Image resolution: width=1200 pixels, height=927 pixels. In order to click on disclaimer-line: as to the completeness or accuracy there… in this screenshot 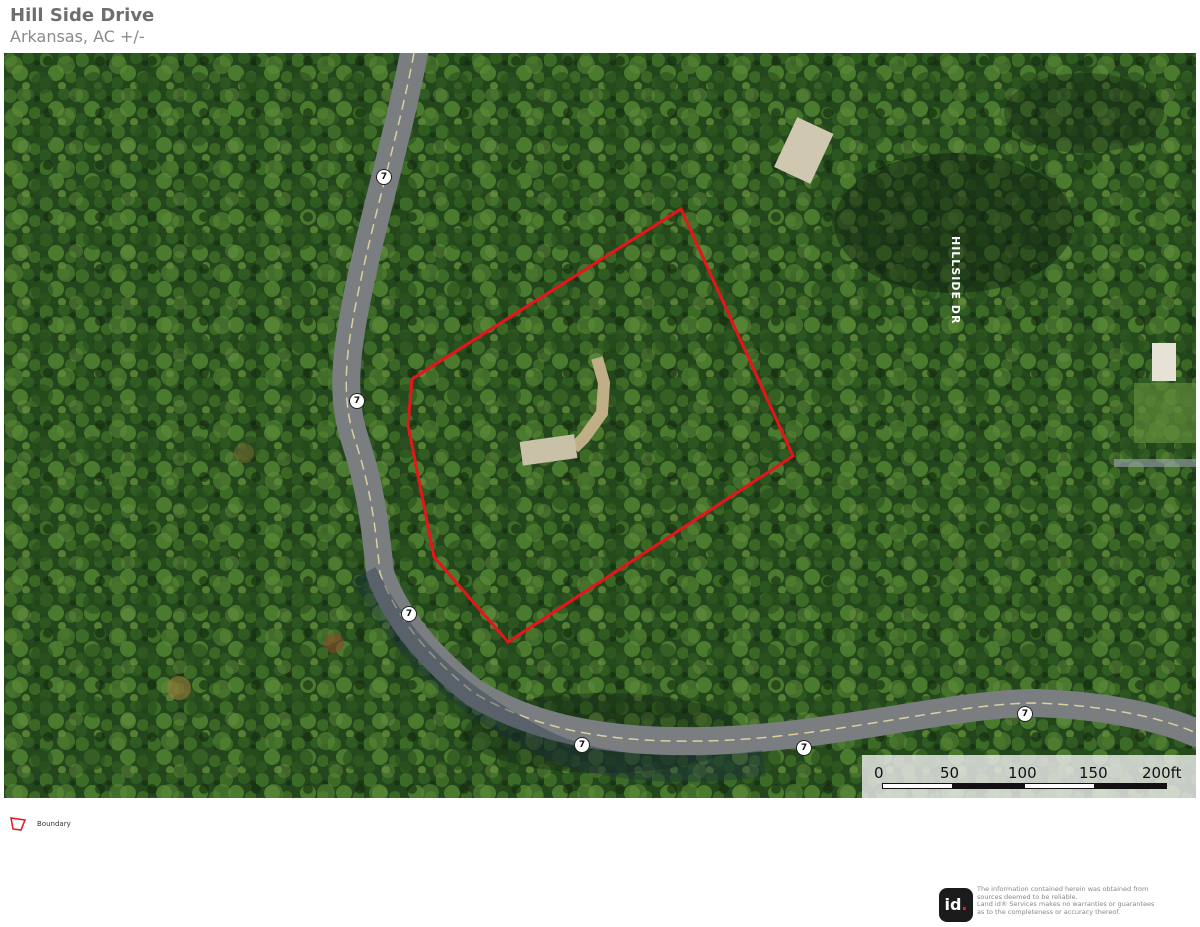, I will do `click(1049, 911)`.